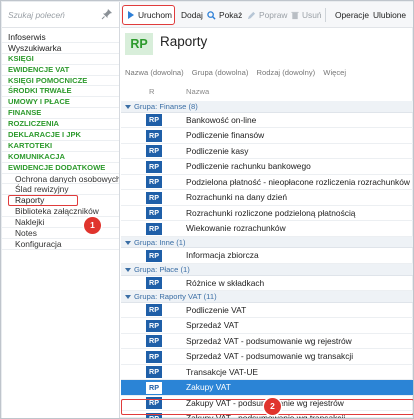 The image size is (414, 419). What do you see at coordinates (208, 387) in the screenshot?
I see `report-name: Zakupy VAT` at bounding box center [208, 387].